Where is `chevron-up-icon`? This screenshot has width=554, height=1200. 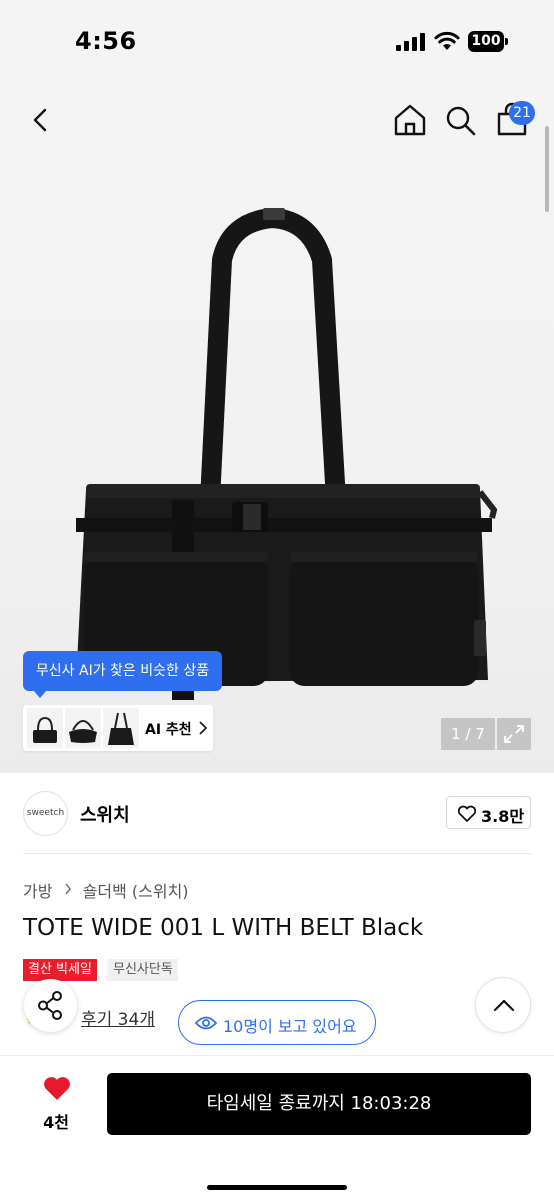 chevron-up-icon is located at coordinates (504, 1005).